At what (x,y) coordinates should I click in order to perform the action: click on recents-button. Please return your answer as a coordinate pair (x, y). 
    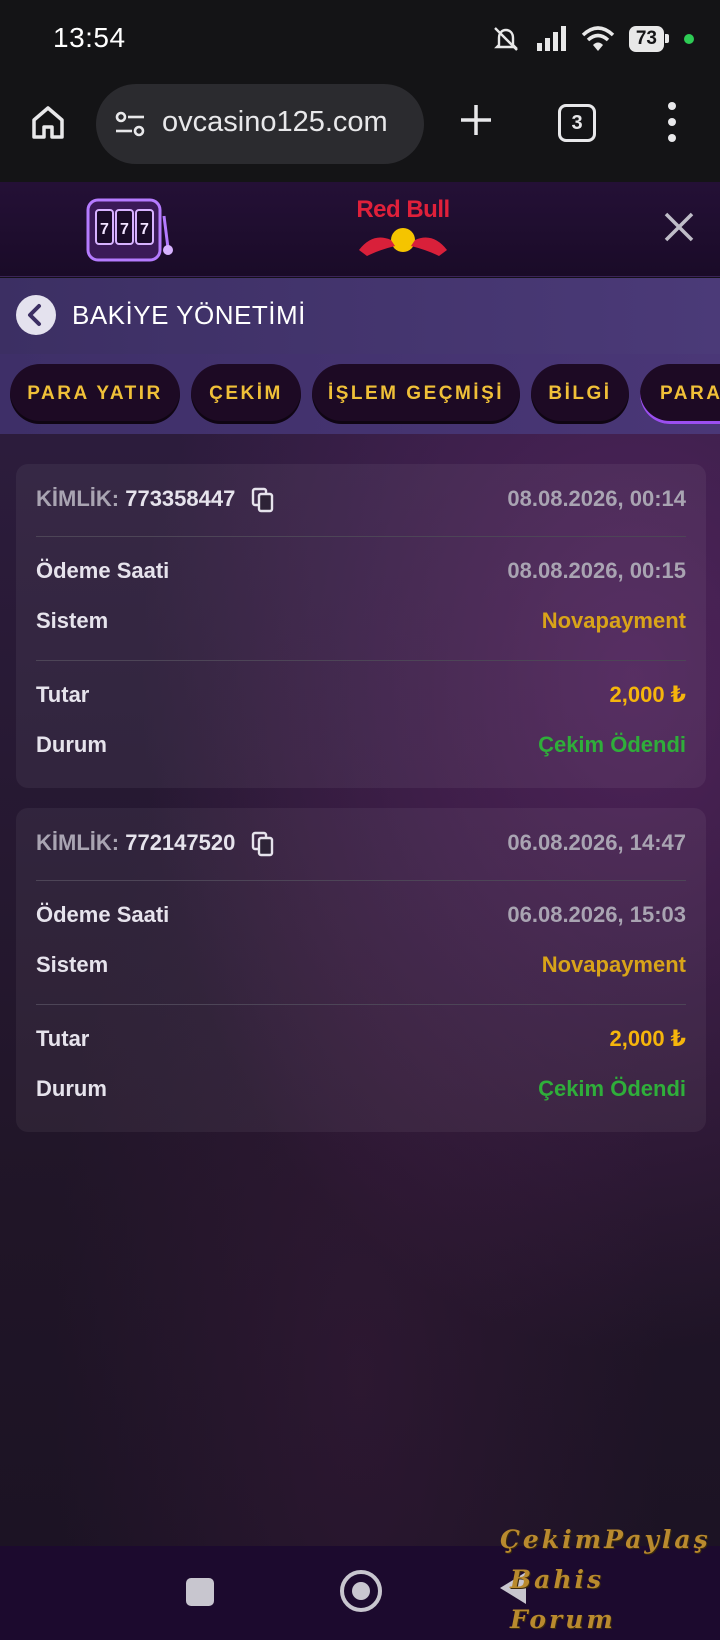
    Looking at the image, I should click on (200, 1592).